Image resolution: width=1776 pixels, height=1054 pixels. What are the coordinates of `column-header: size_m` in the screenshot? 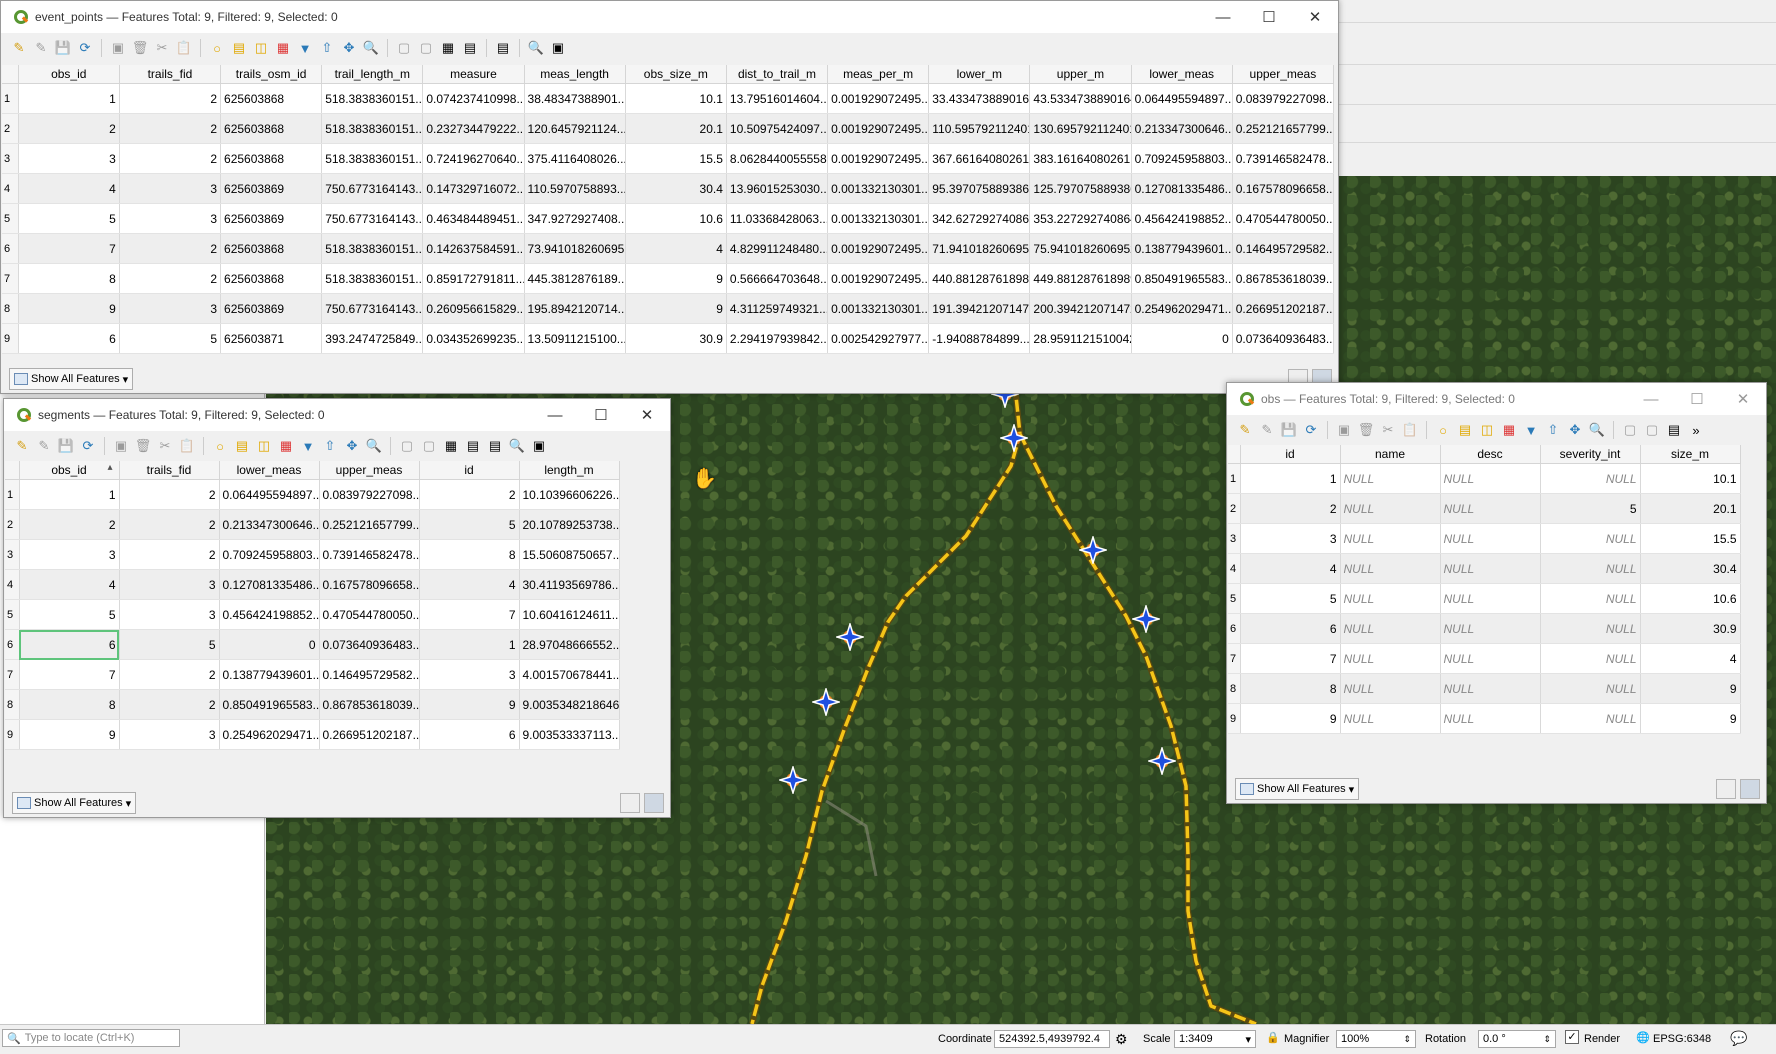 It's located at (1690, 454).